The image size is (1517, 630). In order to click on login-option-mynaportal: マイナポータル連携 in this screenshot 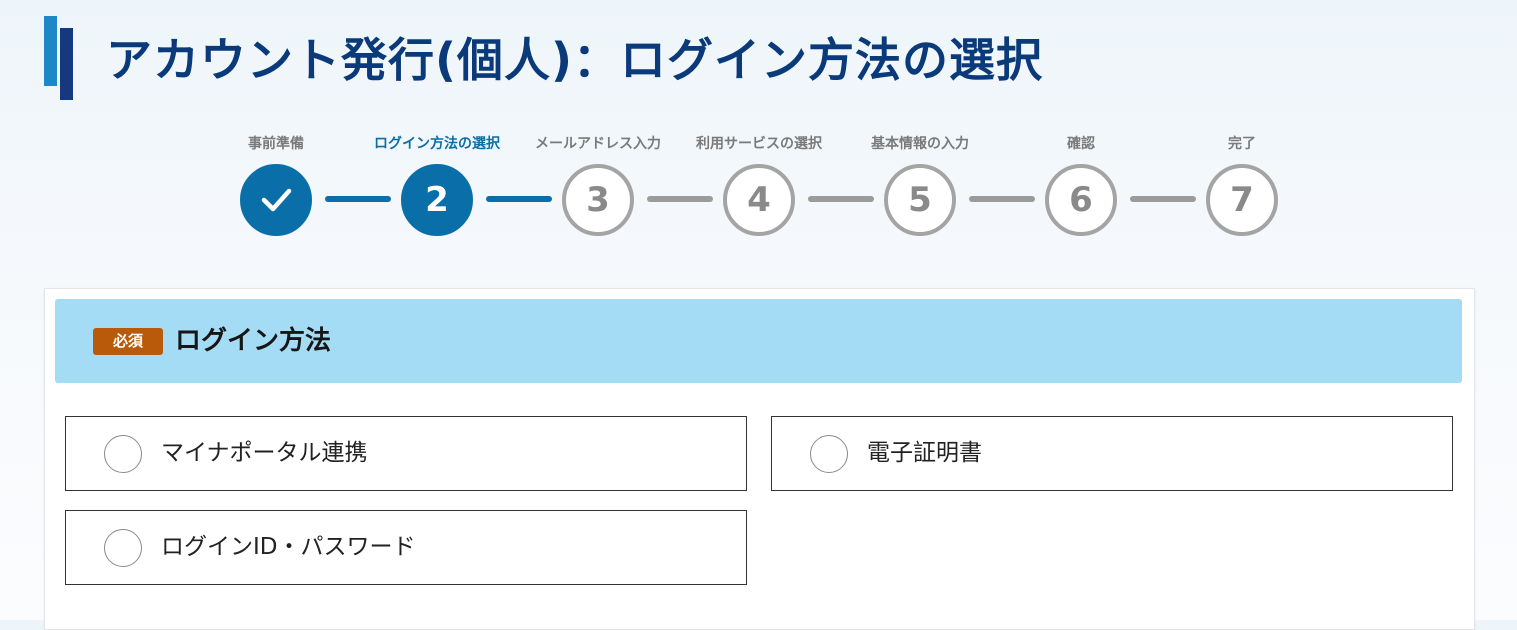, I will do `click(406, 453)`.